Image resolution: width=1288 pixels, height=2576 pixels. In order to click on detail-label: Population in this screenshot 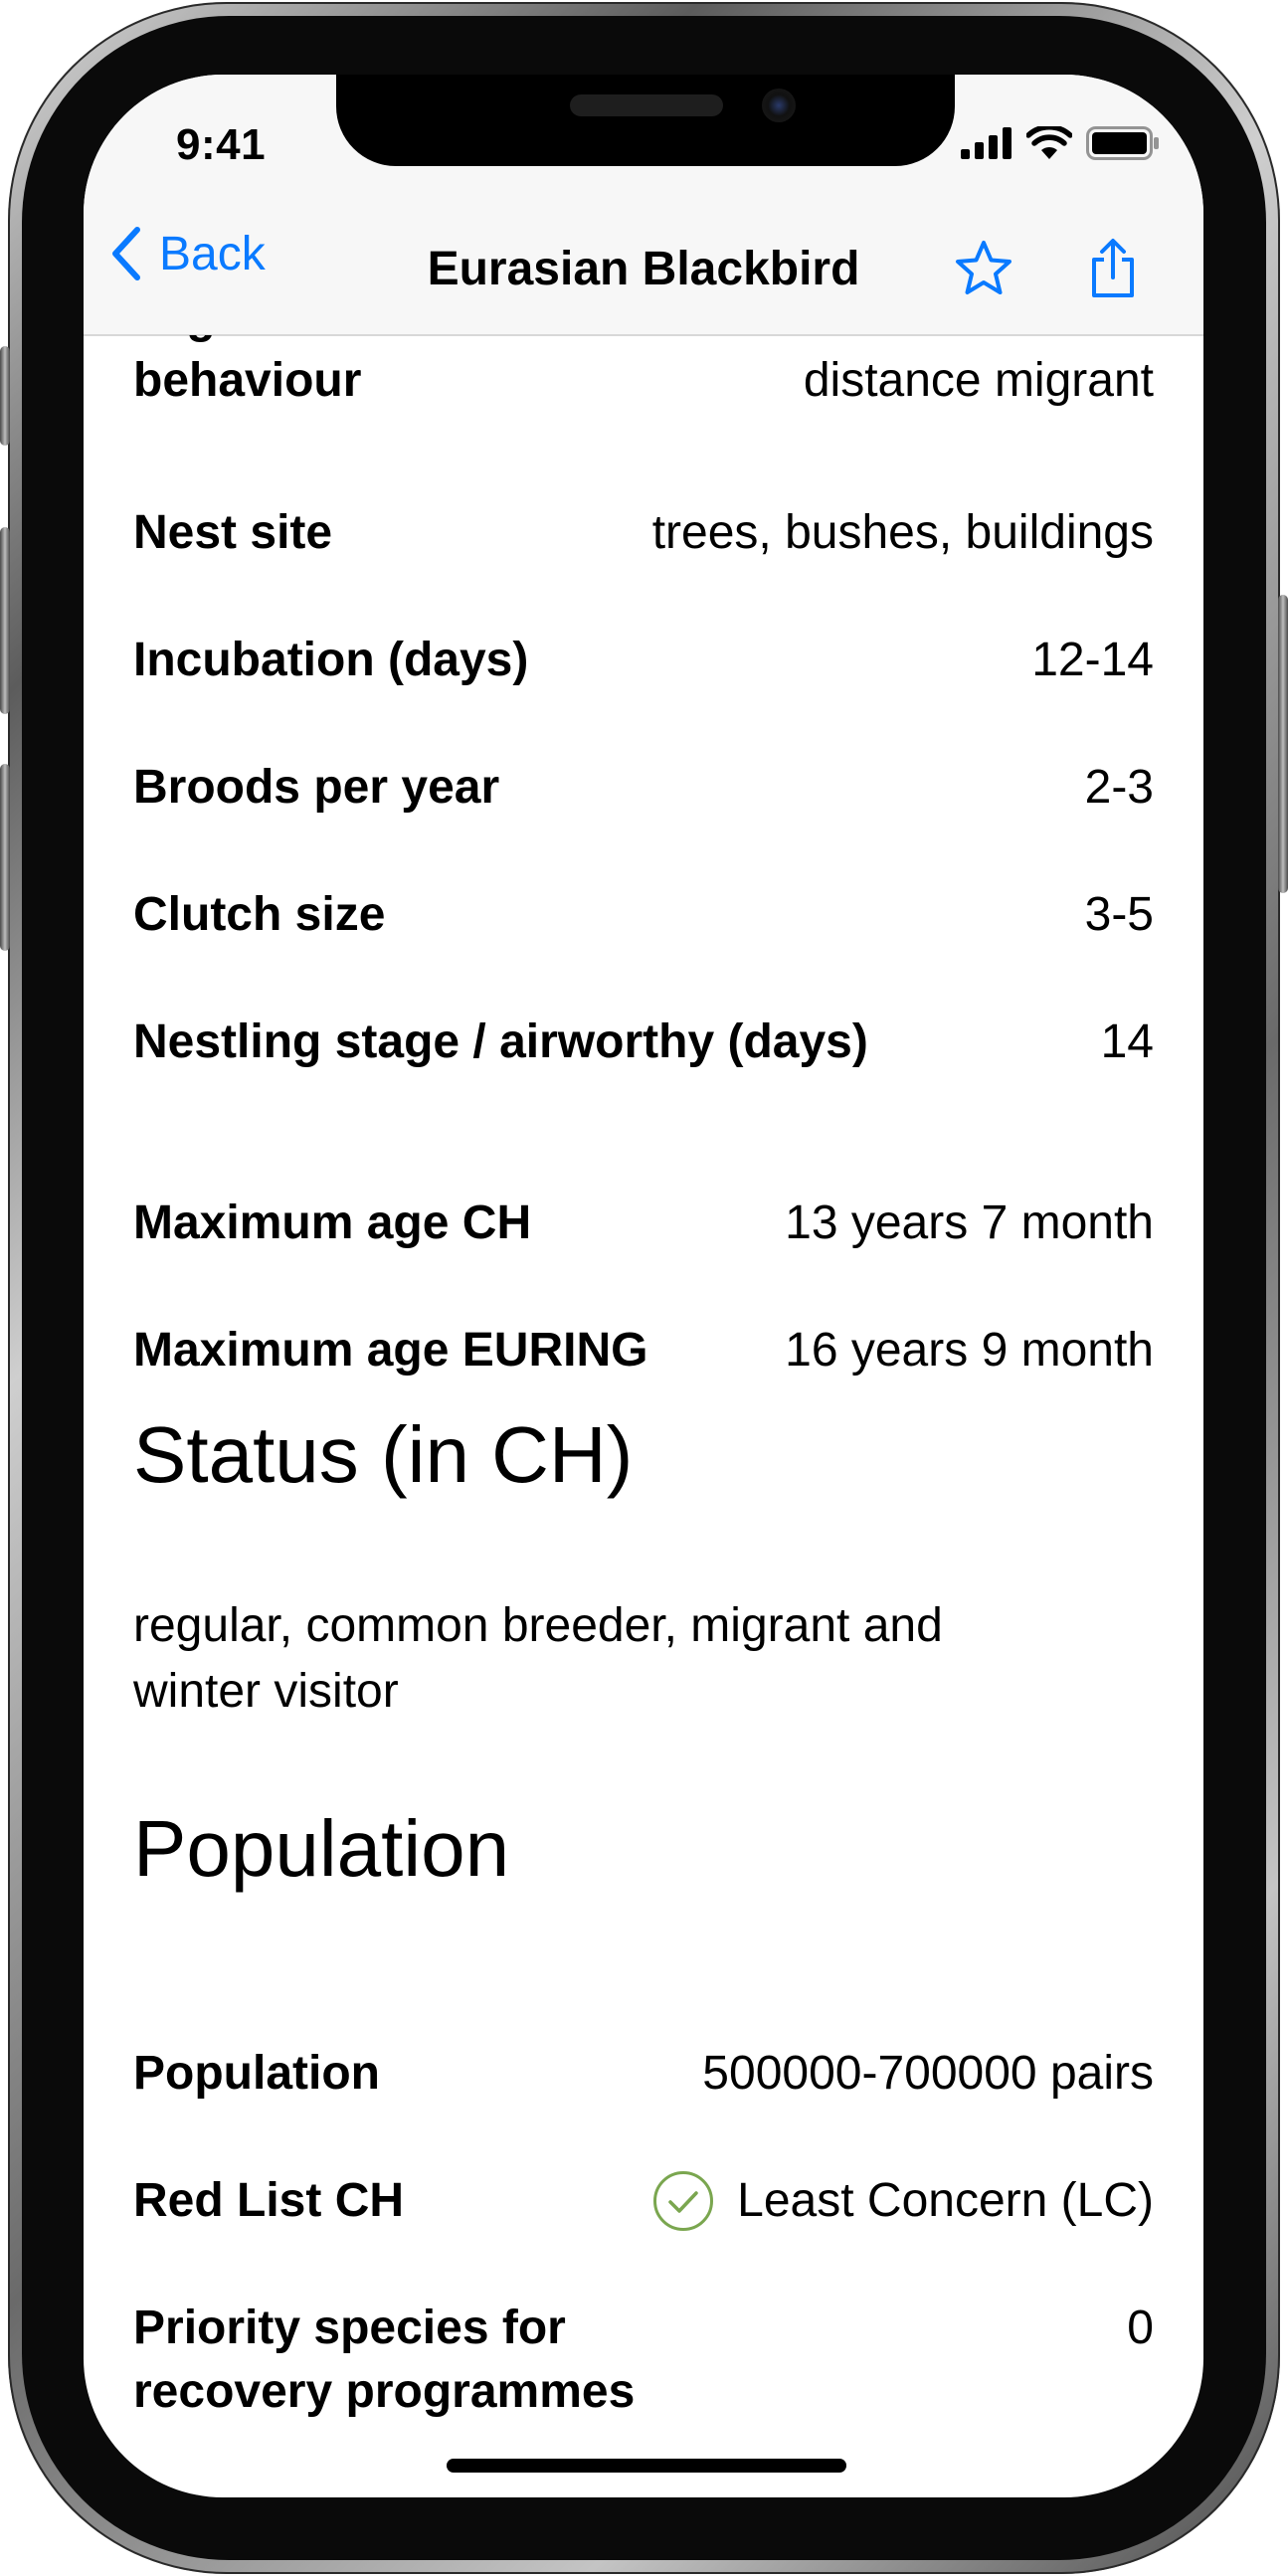, I will do `click(256, 2073)`.